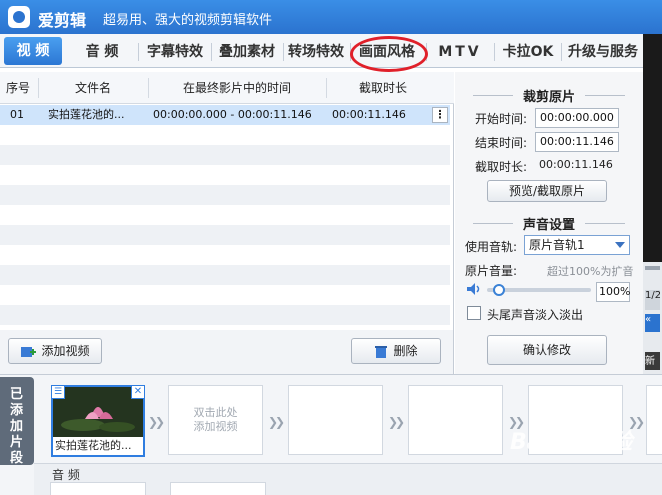 Image resolution: width=662 pixels, height=495 pixels. What do you see at coordinates (620, 245) in the screenshot?
I see `chevron-down-icon` at bounding box center [620, 245].